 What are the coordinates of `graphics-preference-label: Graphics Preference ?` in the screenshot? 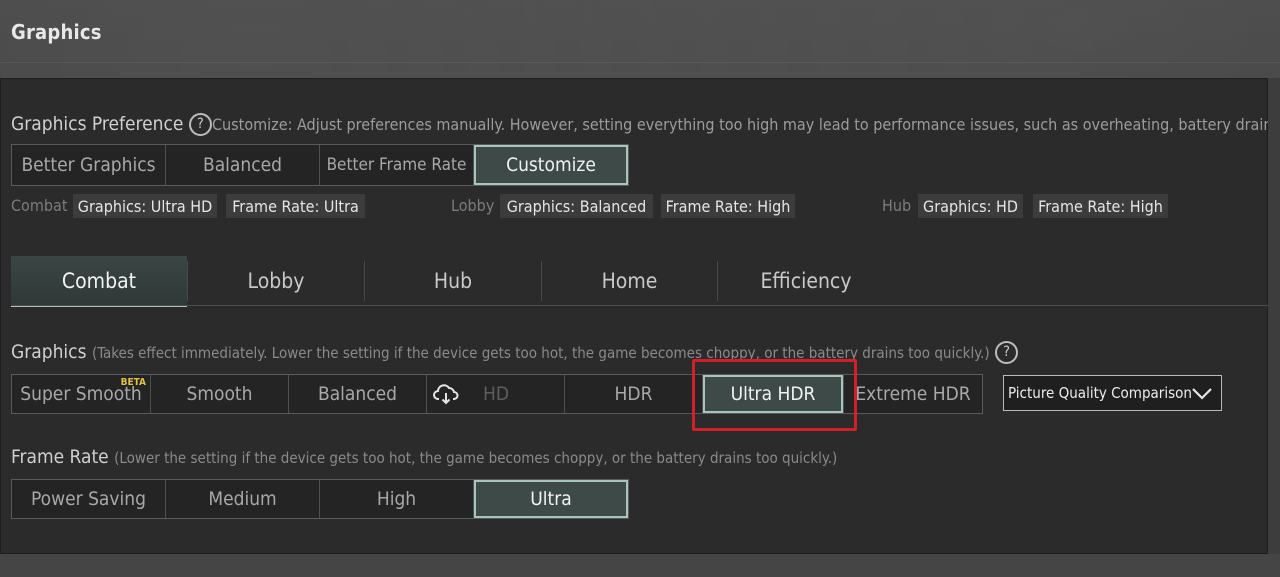 It's located at (111, 124).